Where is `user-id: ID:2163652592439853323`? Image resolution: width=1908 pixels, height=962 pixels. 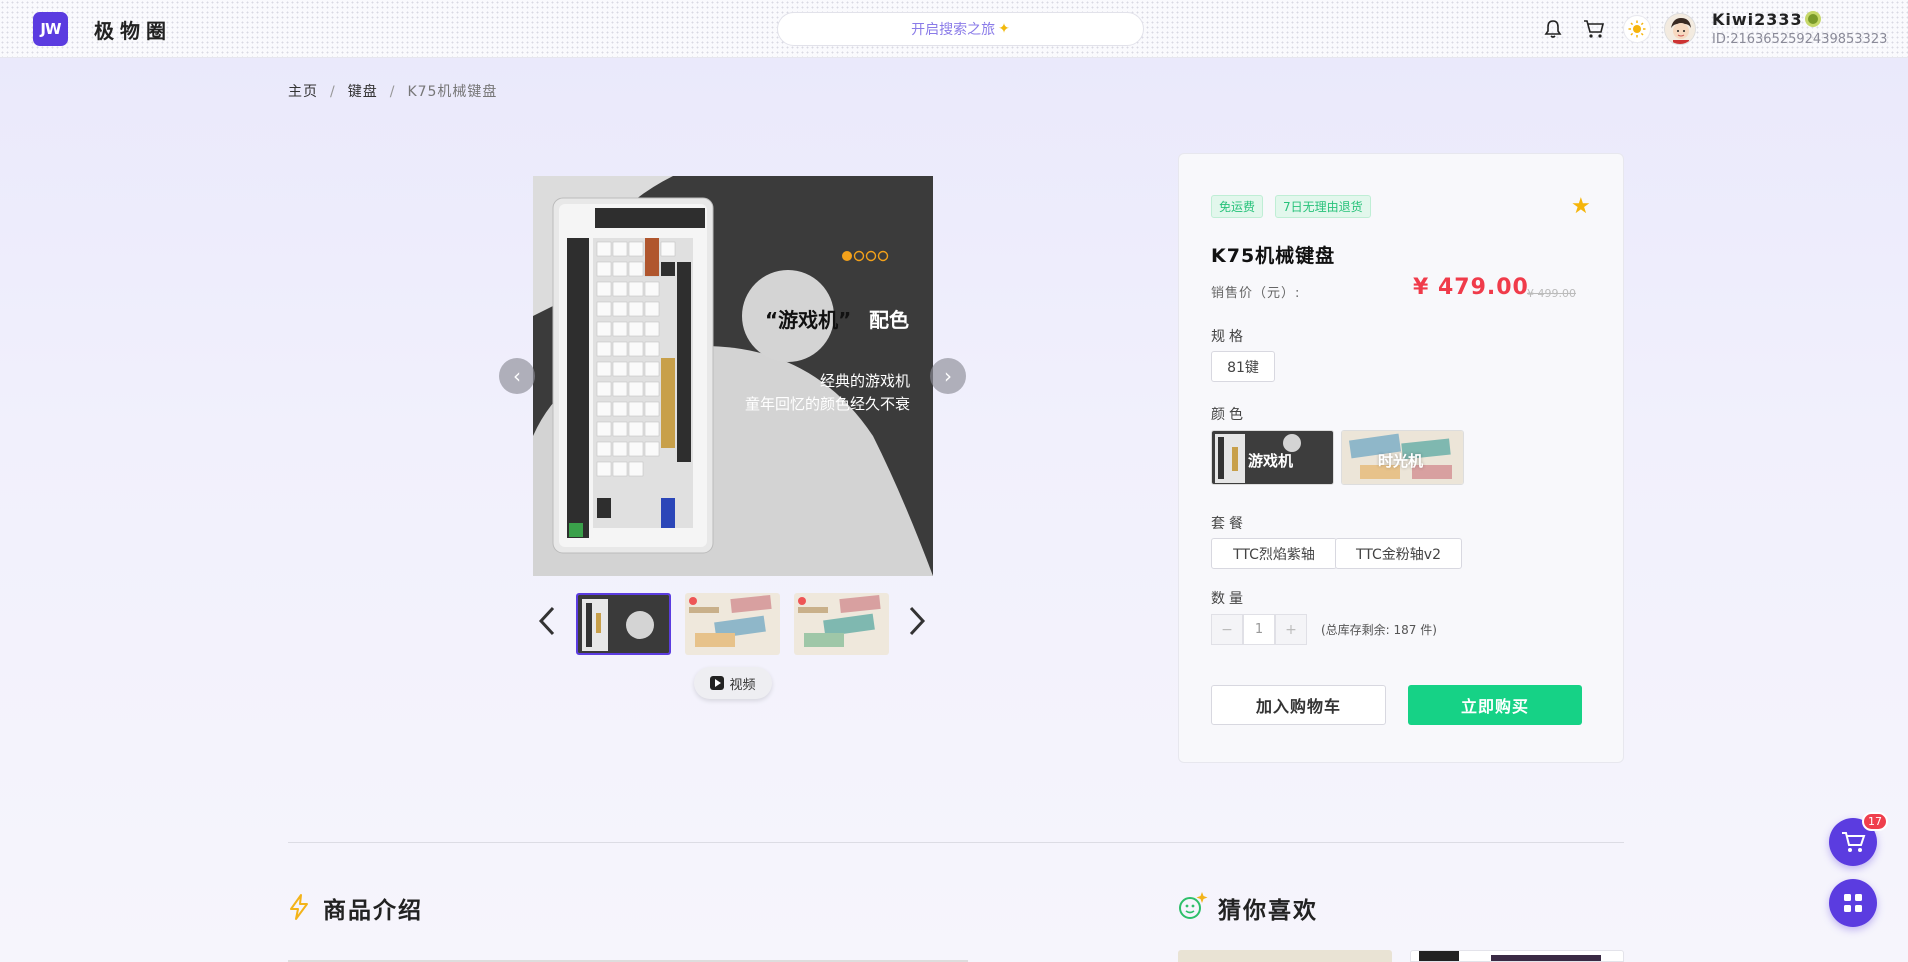
user-id: ID:2163652592439853323 is located at coordinates (1800, 39).